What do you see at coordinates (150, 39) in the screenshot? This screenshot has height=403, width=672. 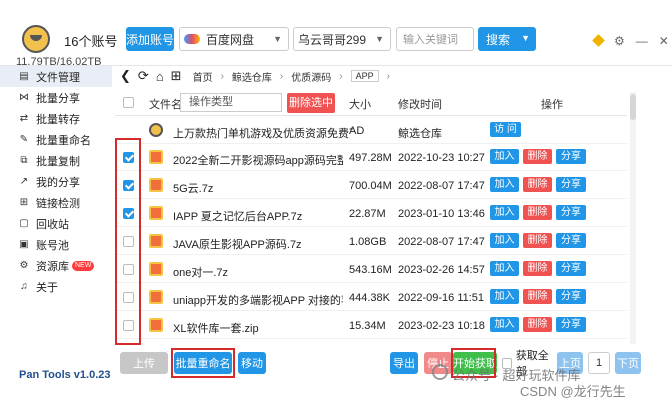 I see `add-account-button: 添加账号` at bounding box center [150, 39].